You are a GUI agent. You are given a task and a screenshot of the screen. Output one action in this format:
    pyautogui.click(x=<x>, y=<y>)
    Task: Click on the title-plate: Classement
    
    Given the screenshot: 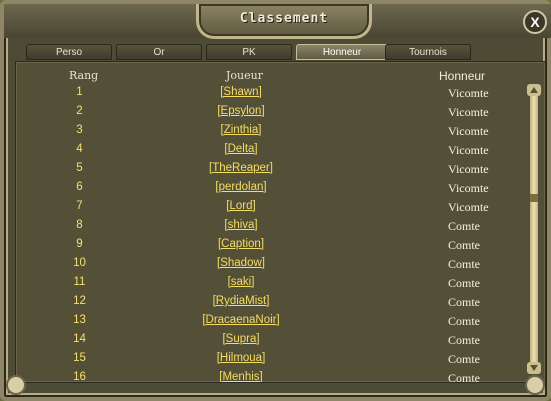 What is the action you would take?
    pyautogui.click(x=284, y=21)
    